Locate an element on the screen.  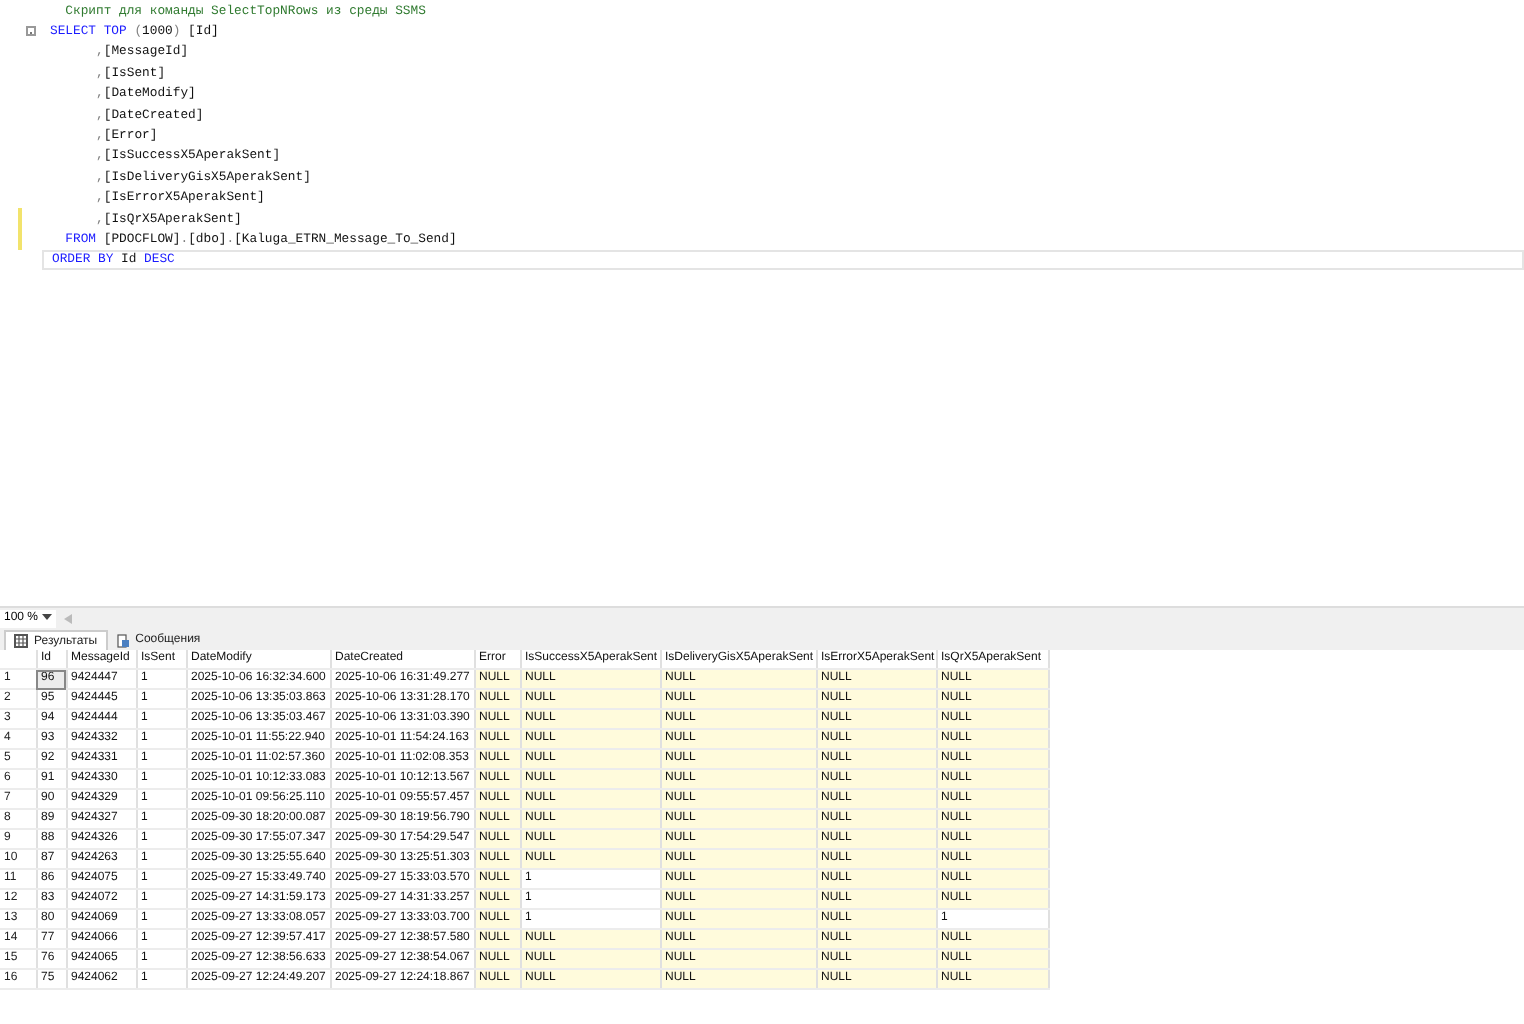
document-icon is located at coordinates (122, 640).